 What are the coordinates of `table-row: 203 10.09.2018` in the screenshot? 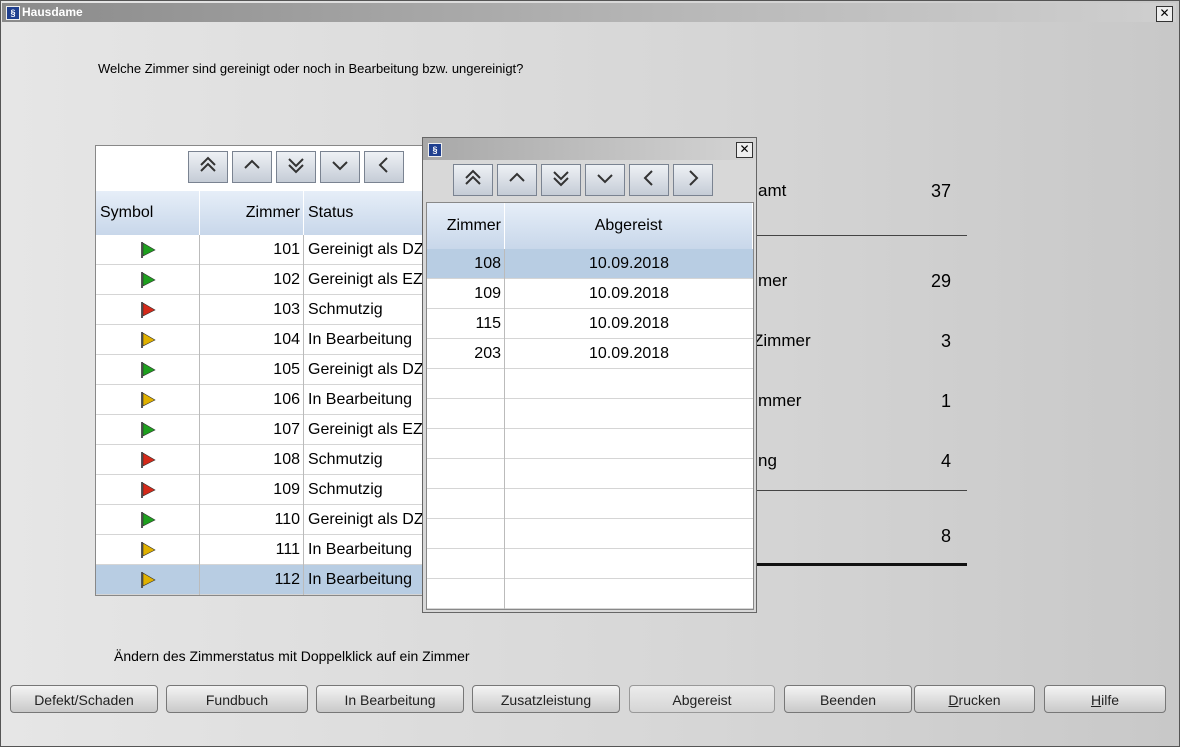 It's located at (590, 354).